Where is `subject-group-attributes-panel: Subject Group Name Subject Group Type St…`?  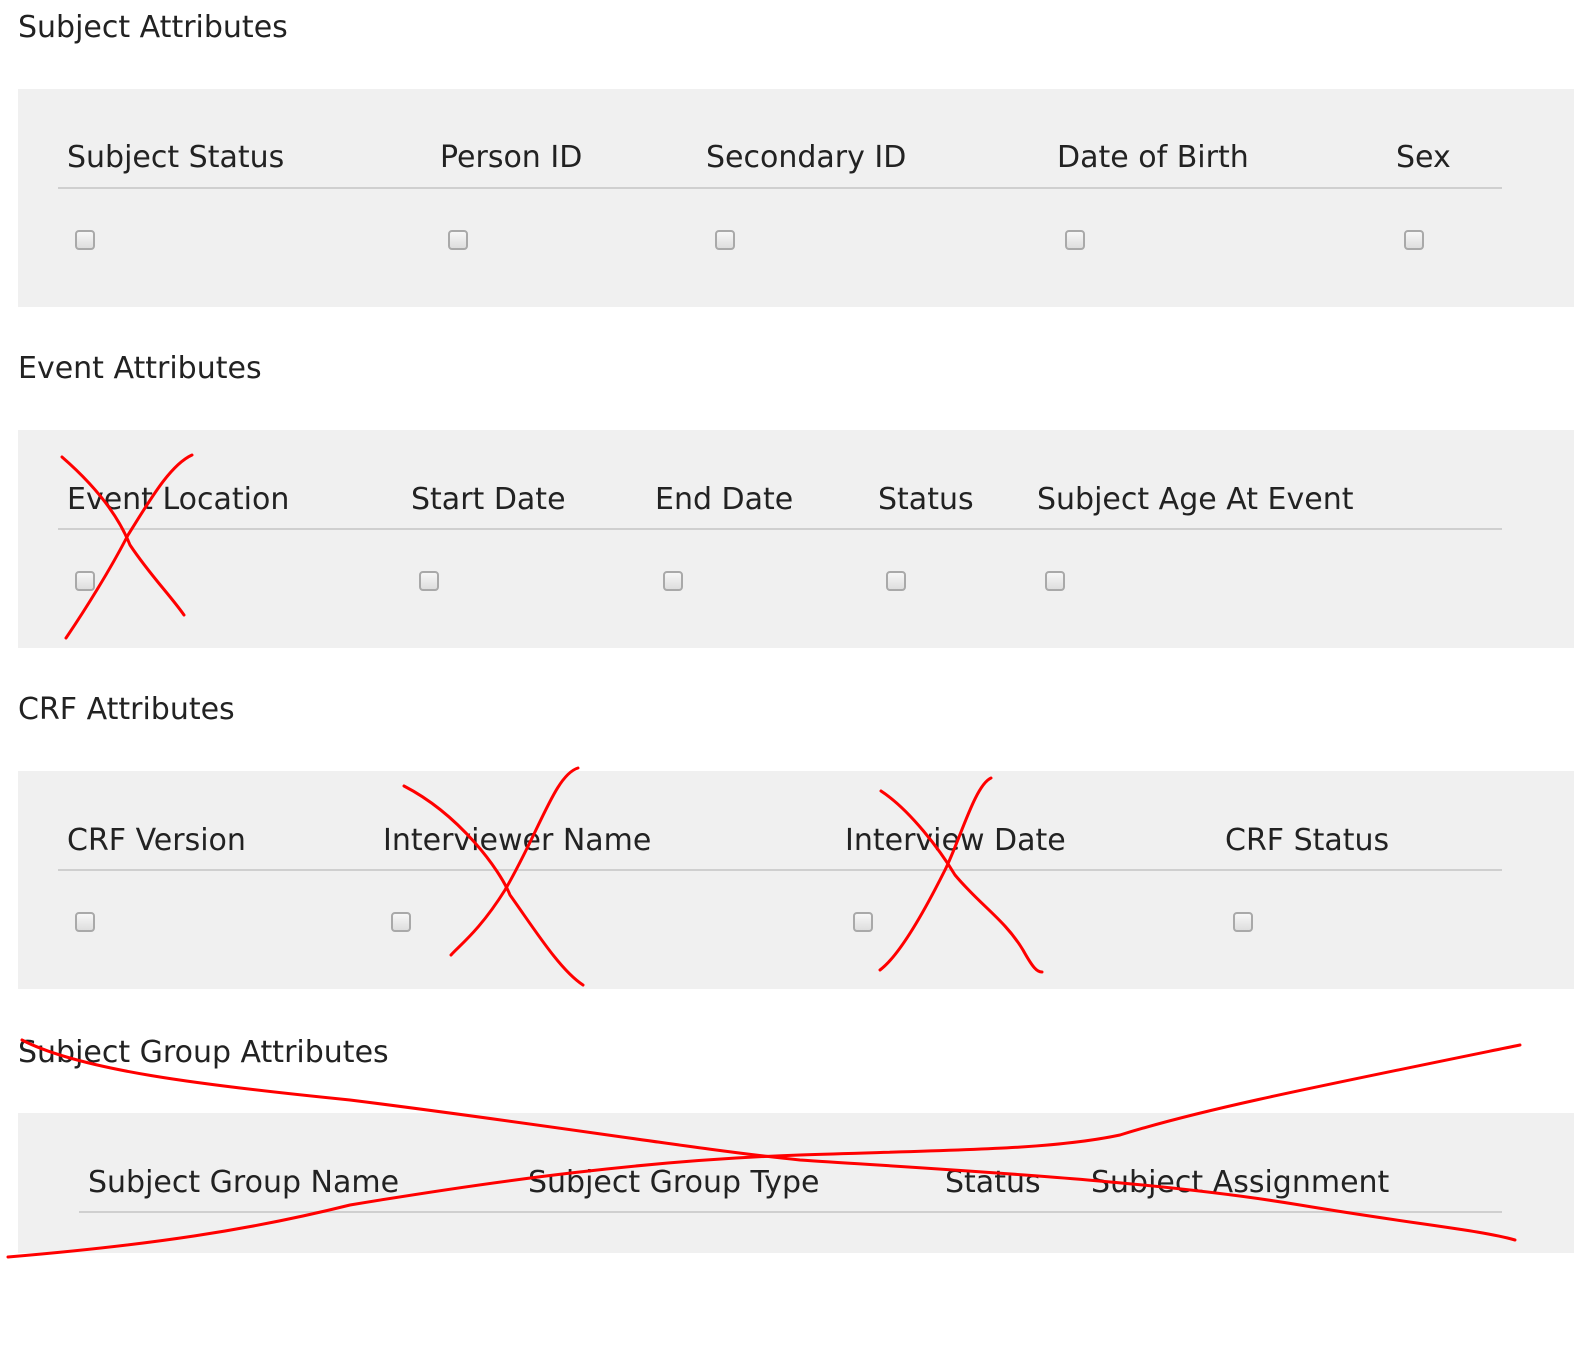 subject-group-attributes-panel: Subject Group Name Subject Group Type St… is located at coordinates (796, 1183).